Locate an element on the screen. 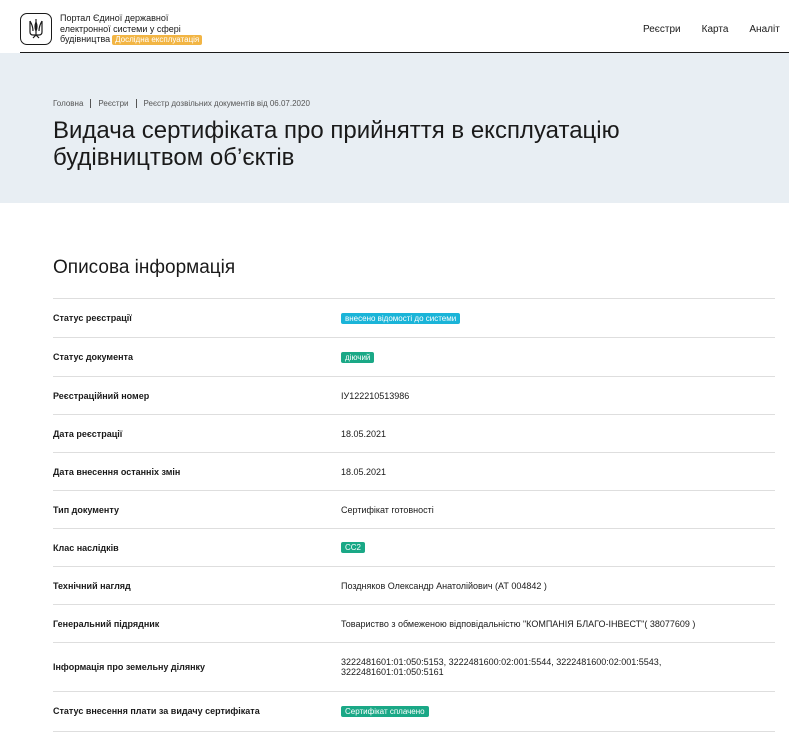 The width and height of the screenshot is (789, 737). trident-icon is located at coordinates (36, 29).